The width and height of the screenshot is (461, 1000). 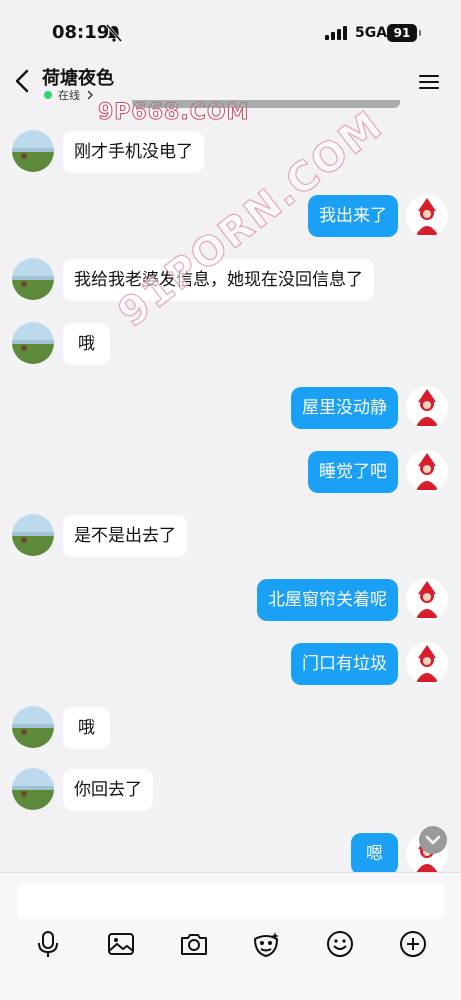 What do you see at coordinates (344, 664) in the screenshot?
I see `message-bubble: 门口有垃圾` at bounding box center [344, 664].